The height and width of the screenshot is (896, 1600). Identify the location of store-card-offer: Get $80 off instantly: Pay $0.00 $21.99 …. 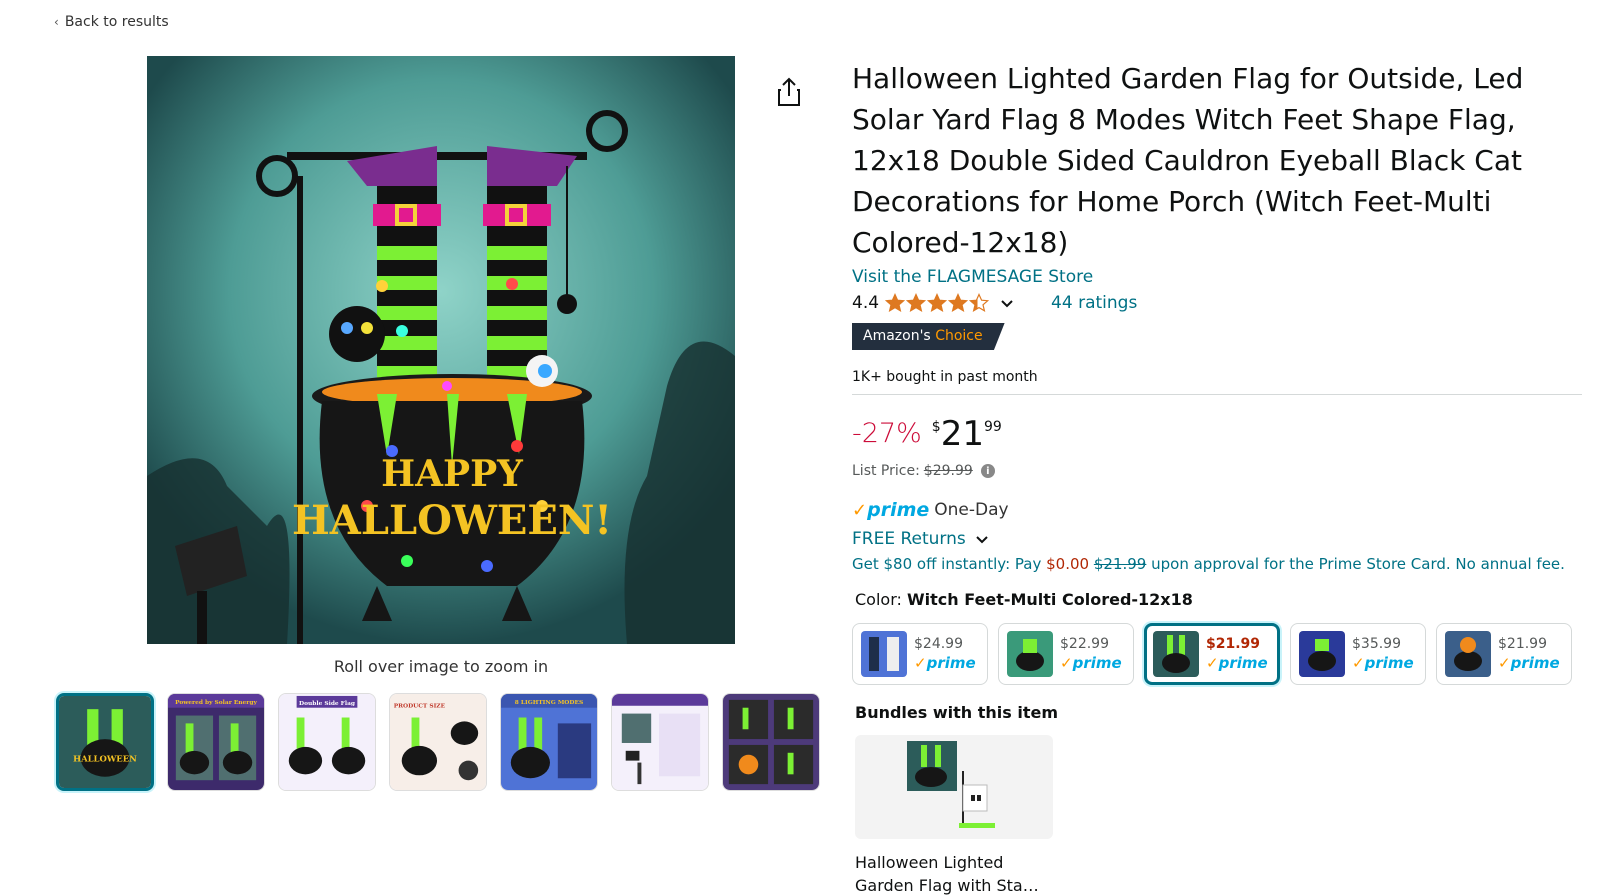
(1217, 564).